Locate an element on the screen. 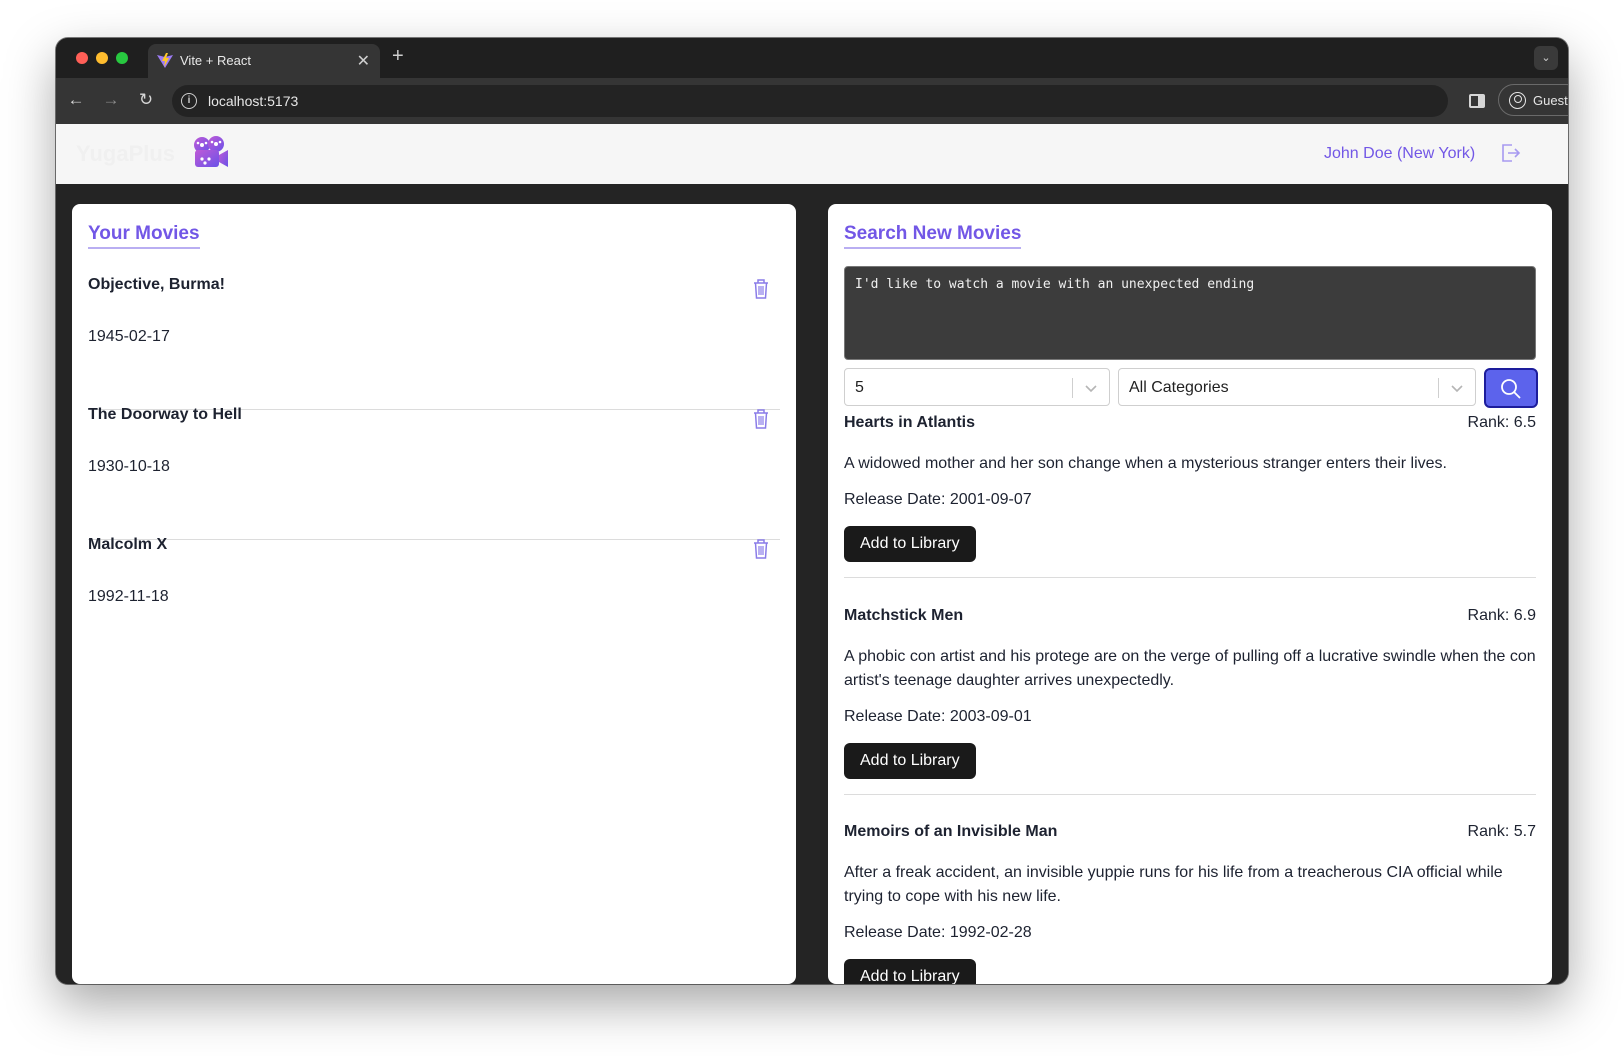 The height and width of the screenshot is (1056, 1624). logout-icon is located at coordinates (1510, 153).